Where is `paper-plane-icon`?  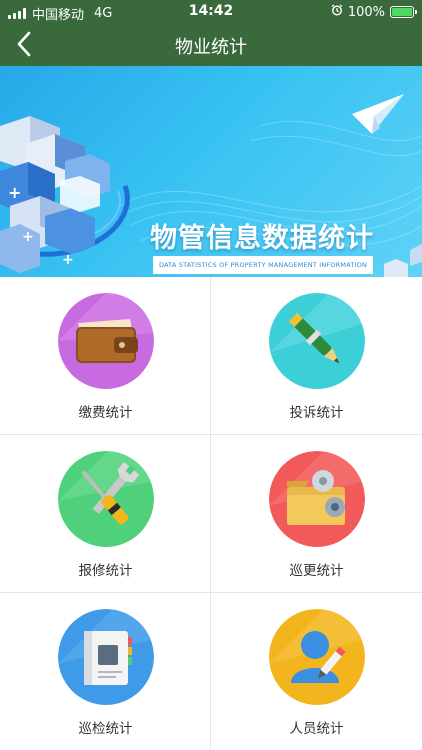
paper-plane-icon is located at coordinates (378, 114).